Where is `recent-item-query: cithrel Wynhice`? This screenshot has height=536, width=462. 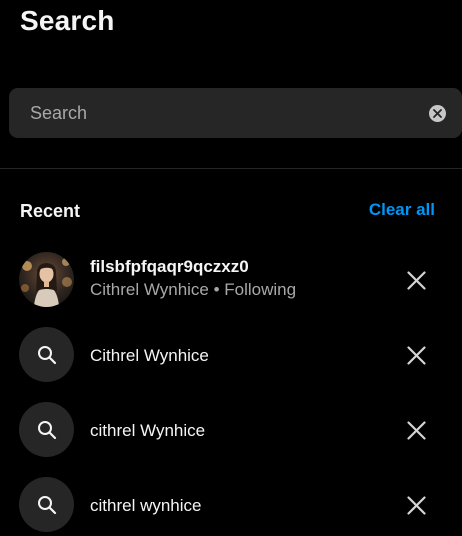 recent-item-query: cithrel Wynhice is located at coordinates (231, 435).